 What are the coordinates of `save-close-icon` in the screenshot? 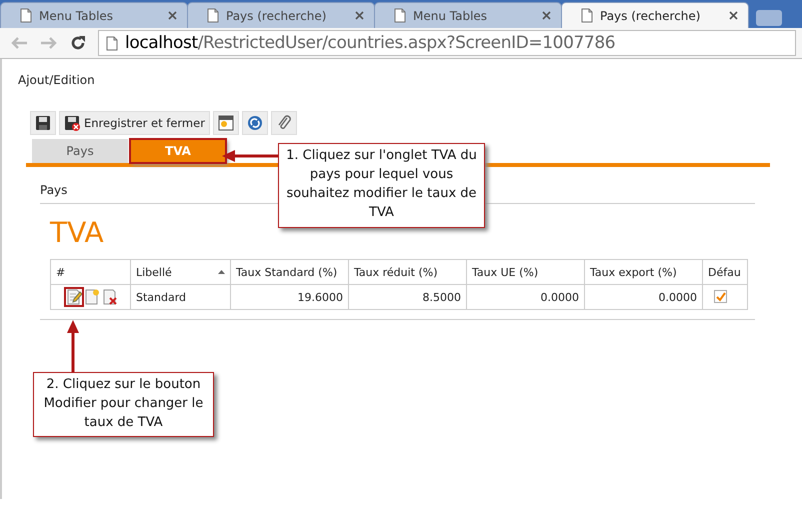 It's located at (72, 123).